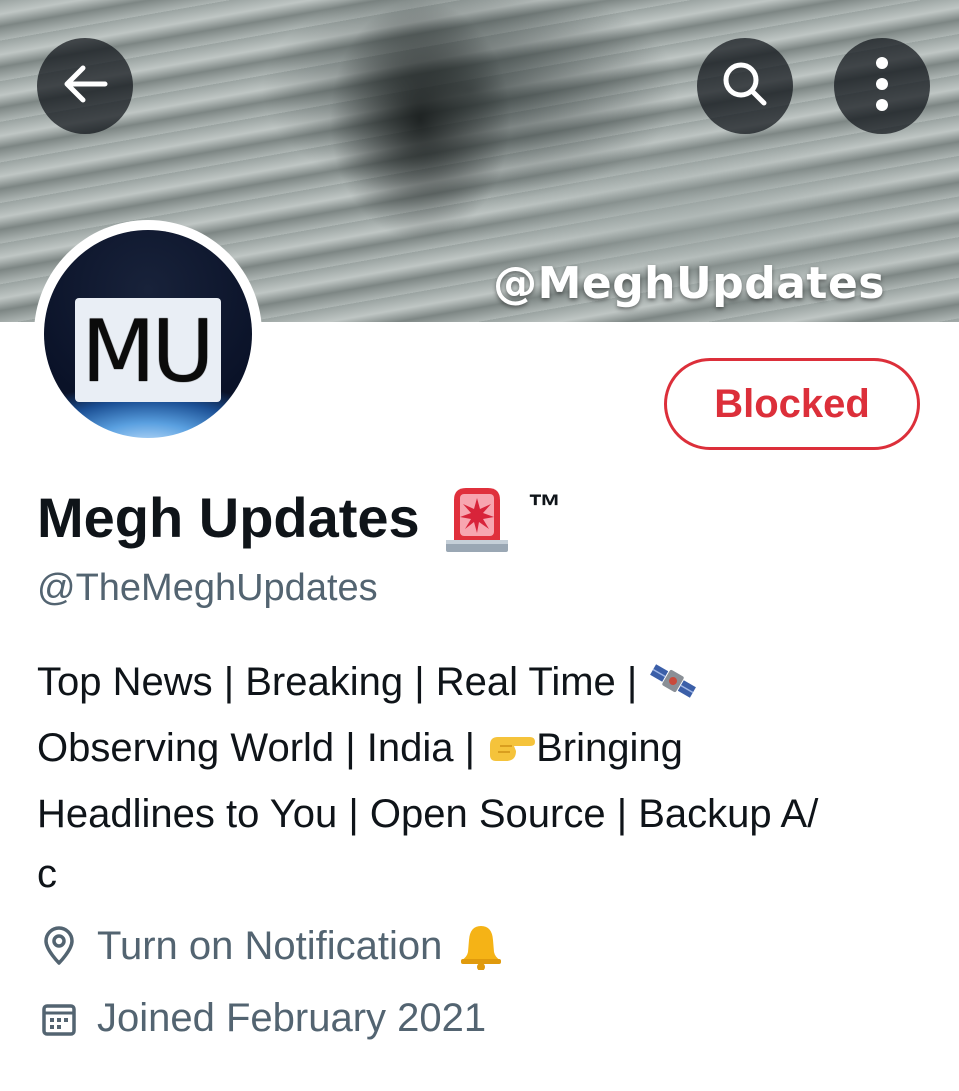  What do you see at coordinates (544, 507) in the screenshot?
I see `trademark-symbol: ™` at bounding box center [544, 507].